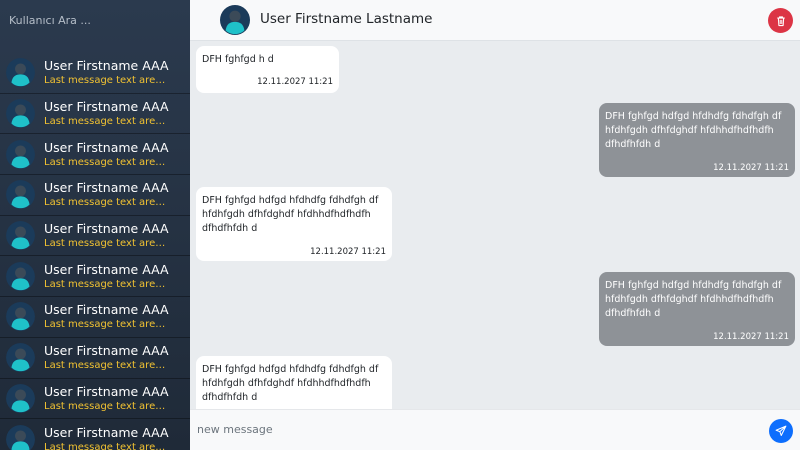  I want to click on delete-chat-button, so click(780, 20).